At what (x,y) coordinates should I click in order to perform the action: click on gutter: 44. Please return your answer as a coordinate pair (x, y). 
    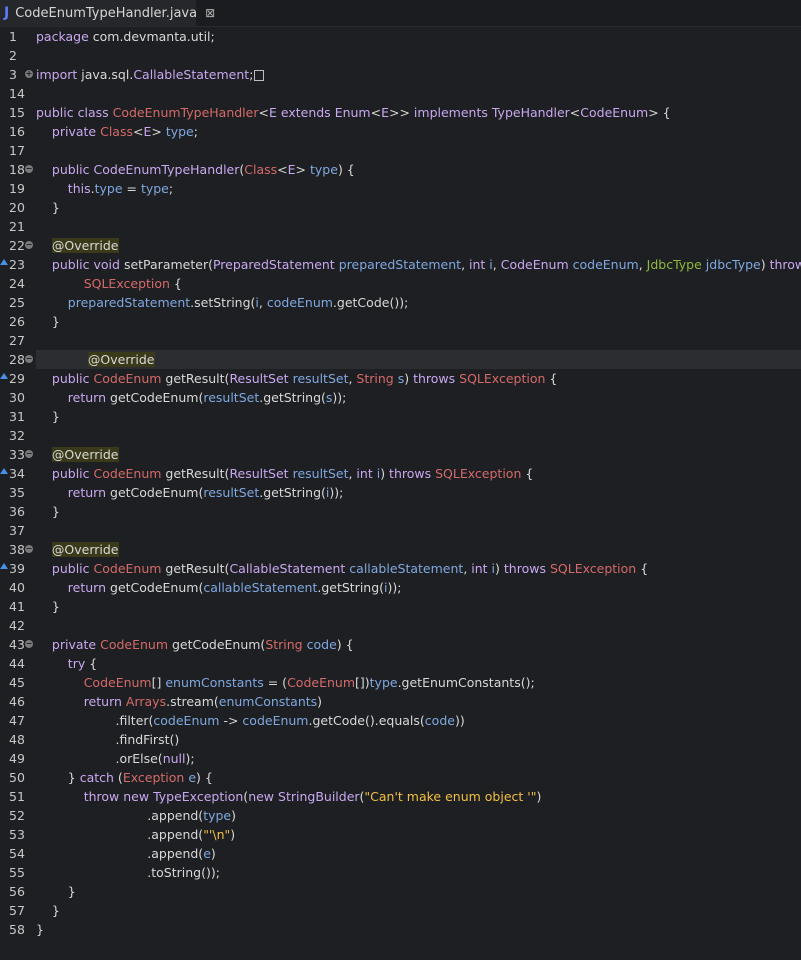
    Looking at the image, I should click on (18, 663).